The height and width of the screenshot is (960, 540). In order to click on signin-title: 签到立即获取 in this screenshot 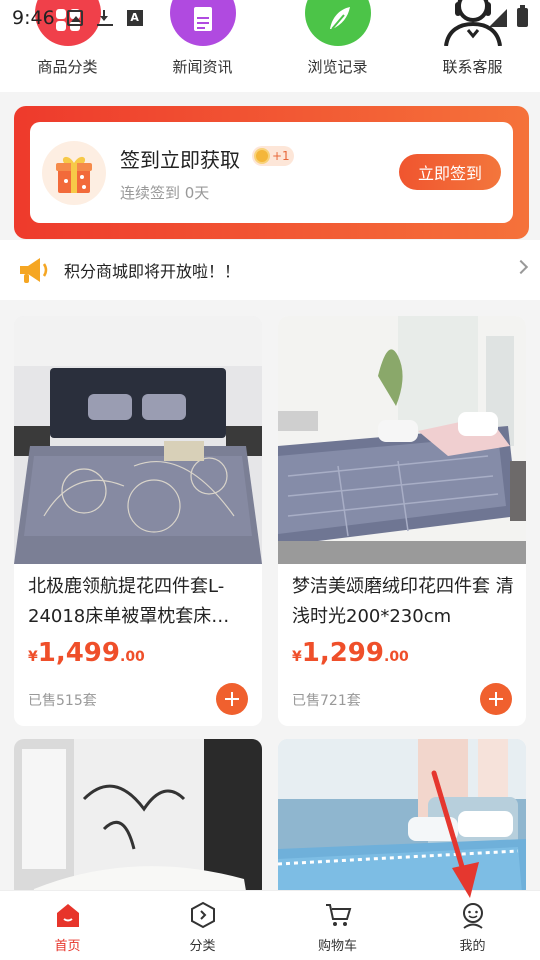, I will do `click(180, 160)`.